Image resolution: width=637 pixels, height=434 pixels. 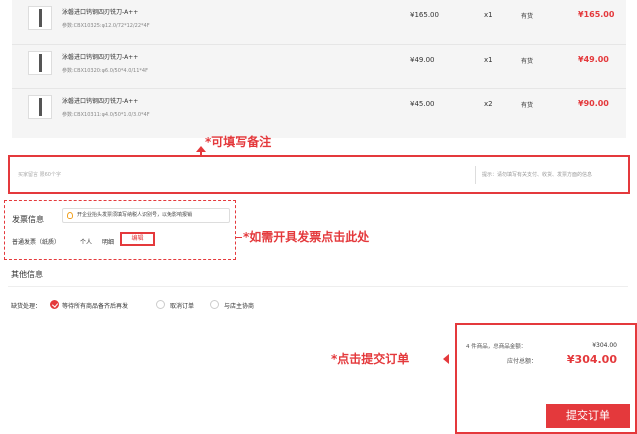 I want to click on remark-tip: 提示：请勿填写有关支付、收货、发票方面的信息, so click(x=537, y=175).